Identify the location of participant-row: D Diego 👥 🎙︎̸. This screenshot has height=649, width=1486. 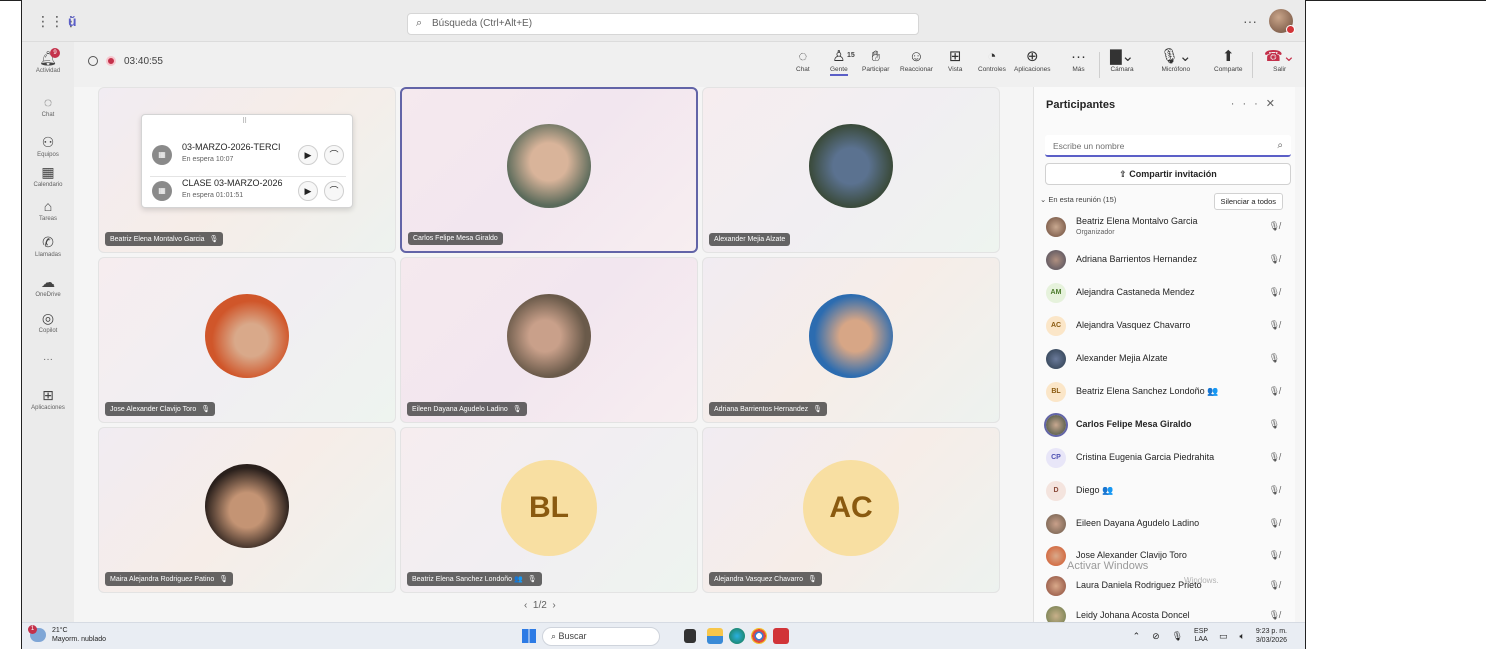
(1167, 492).